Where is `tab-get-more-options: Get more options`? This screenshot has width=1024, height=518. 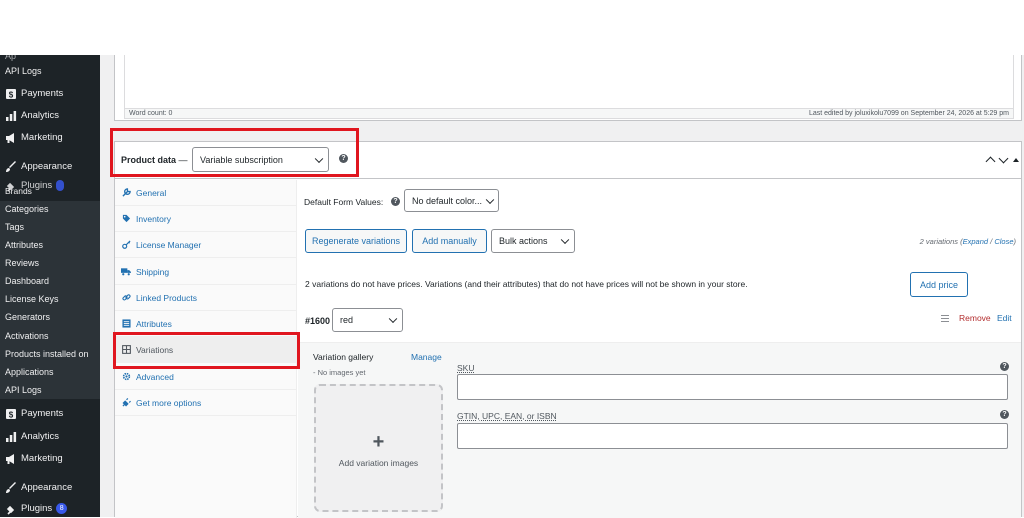
tab-get-more-options: Get more options is located at coordinates (206, 403).